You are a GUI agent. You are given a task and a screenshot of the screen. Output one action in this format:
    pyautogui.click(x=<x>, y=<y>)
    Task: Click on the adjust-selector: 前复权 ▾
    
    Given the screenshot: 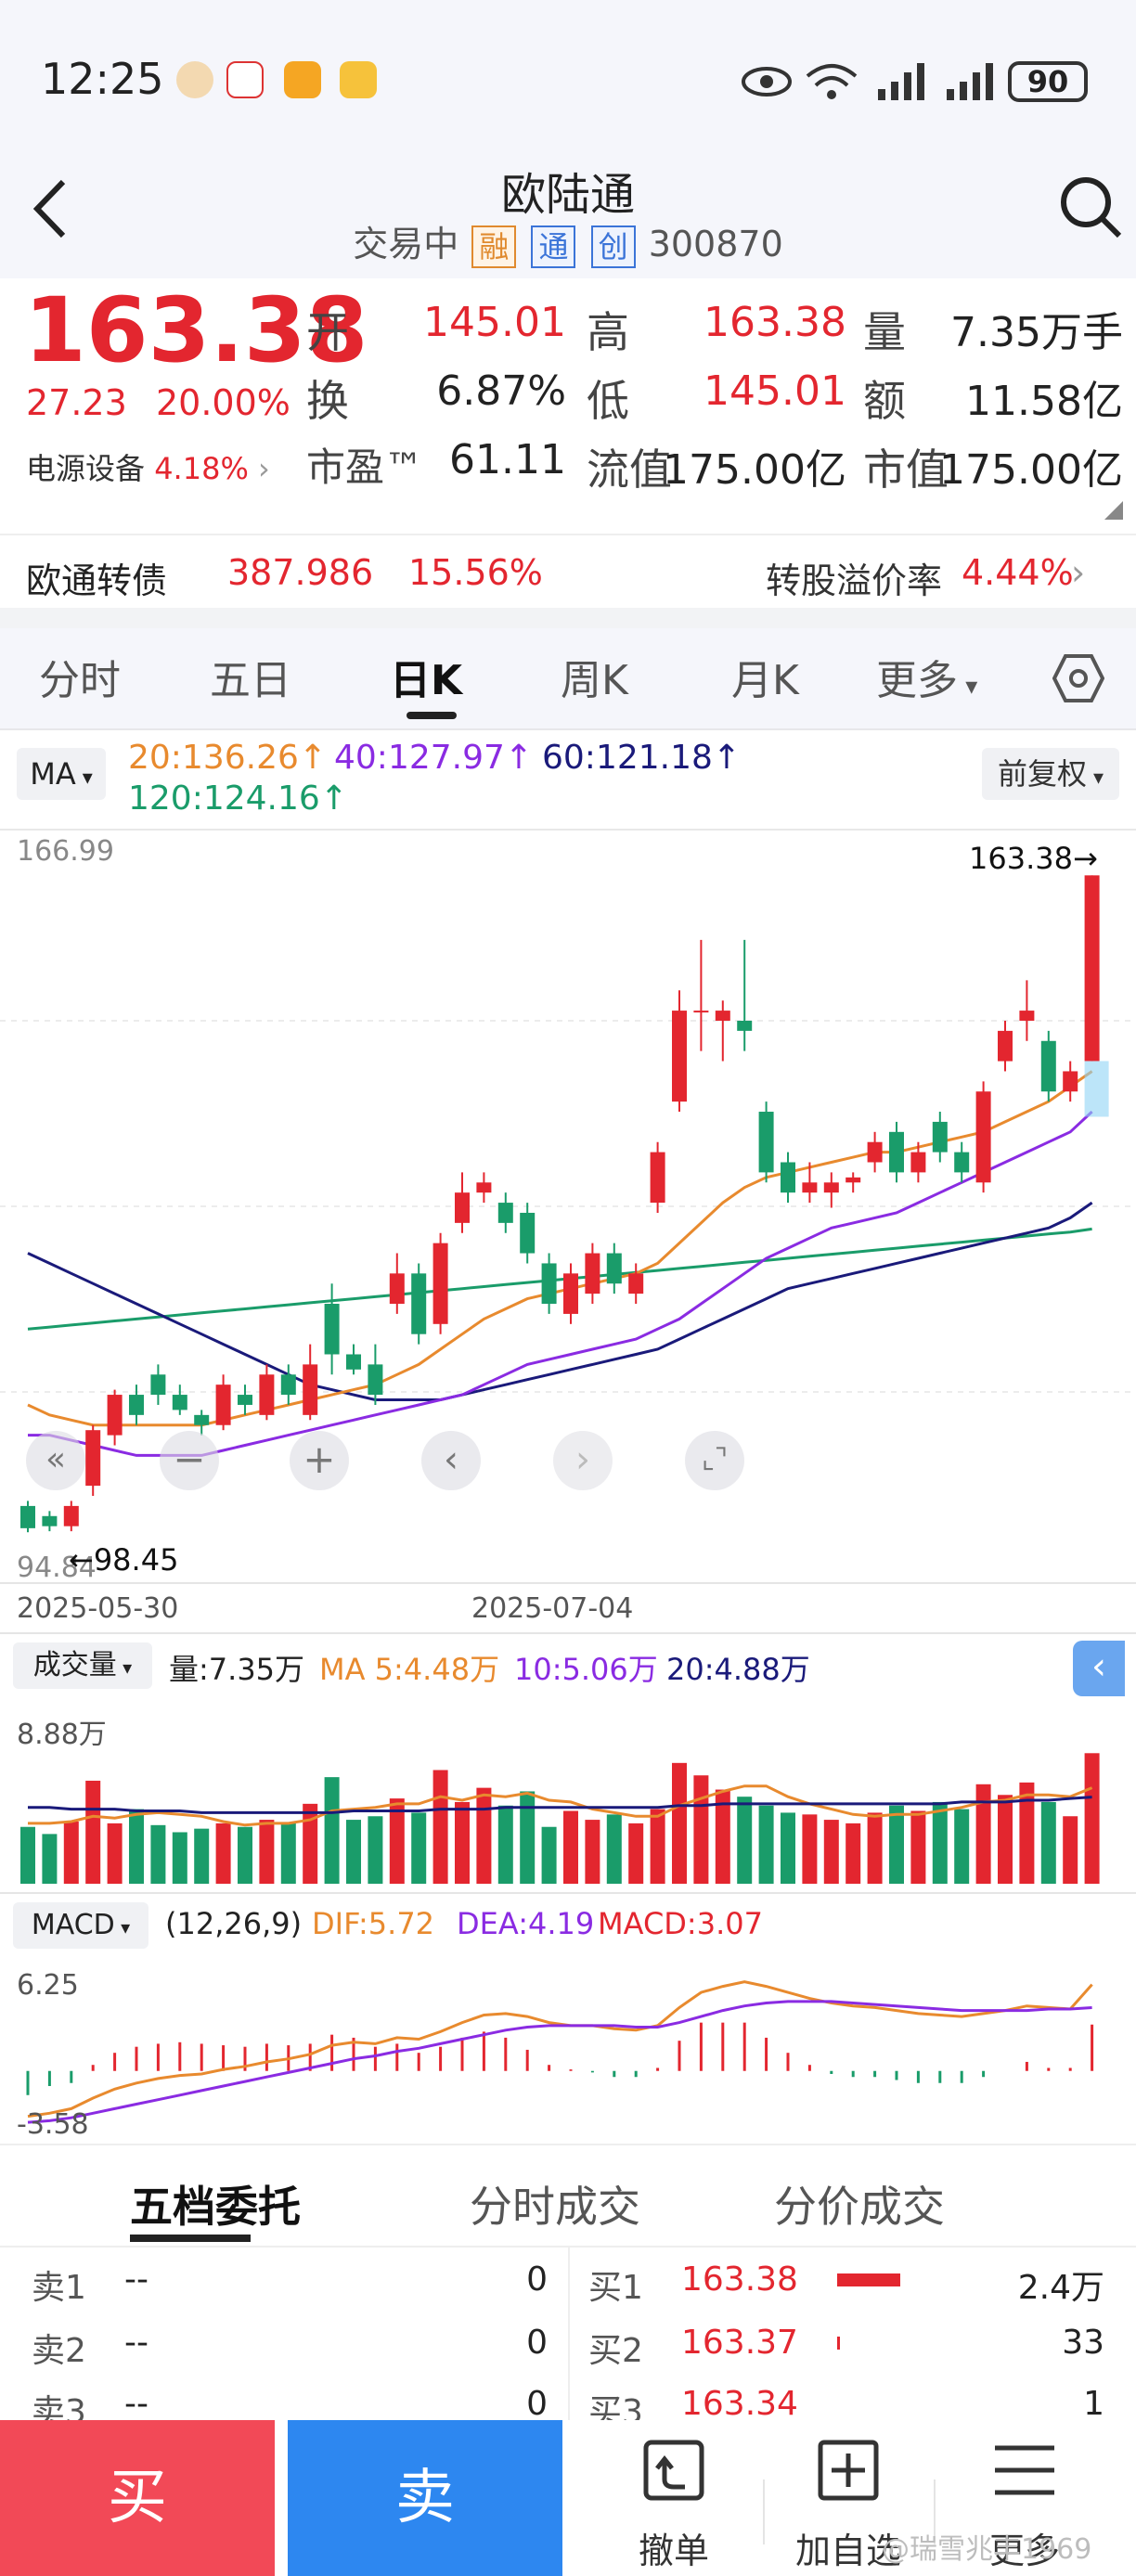 What is the action you would take?
    pyautogui.click(x=1050, y=774)
    